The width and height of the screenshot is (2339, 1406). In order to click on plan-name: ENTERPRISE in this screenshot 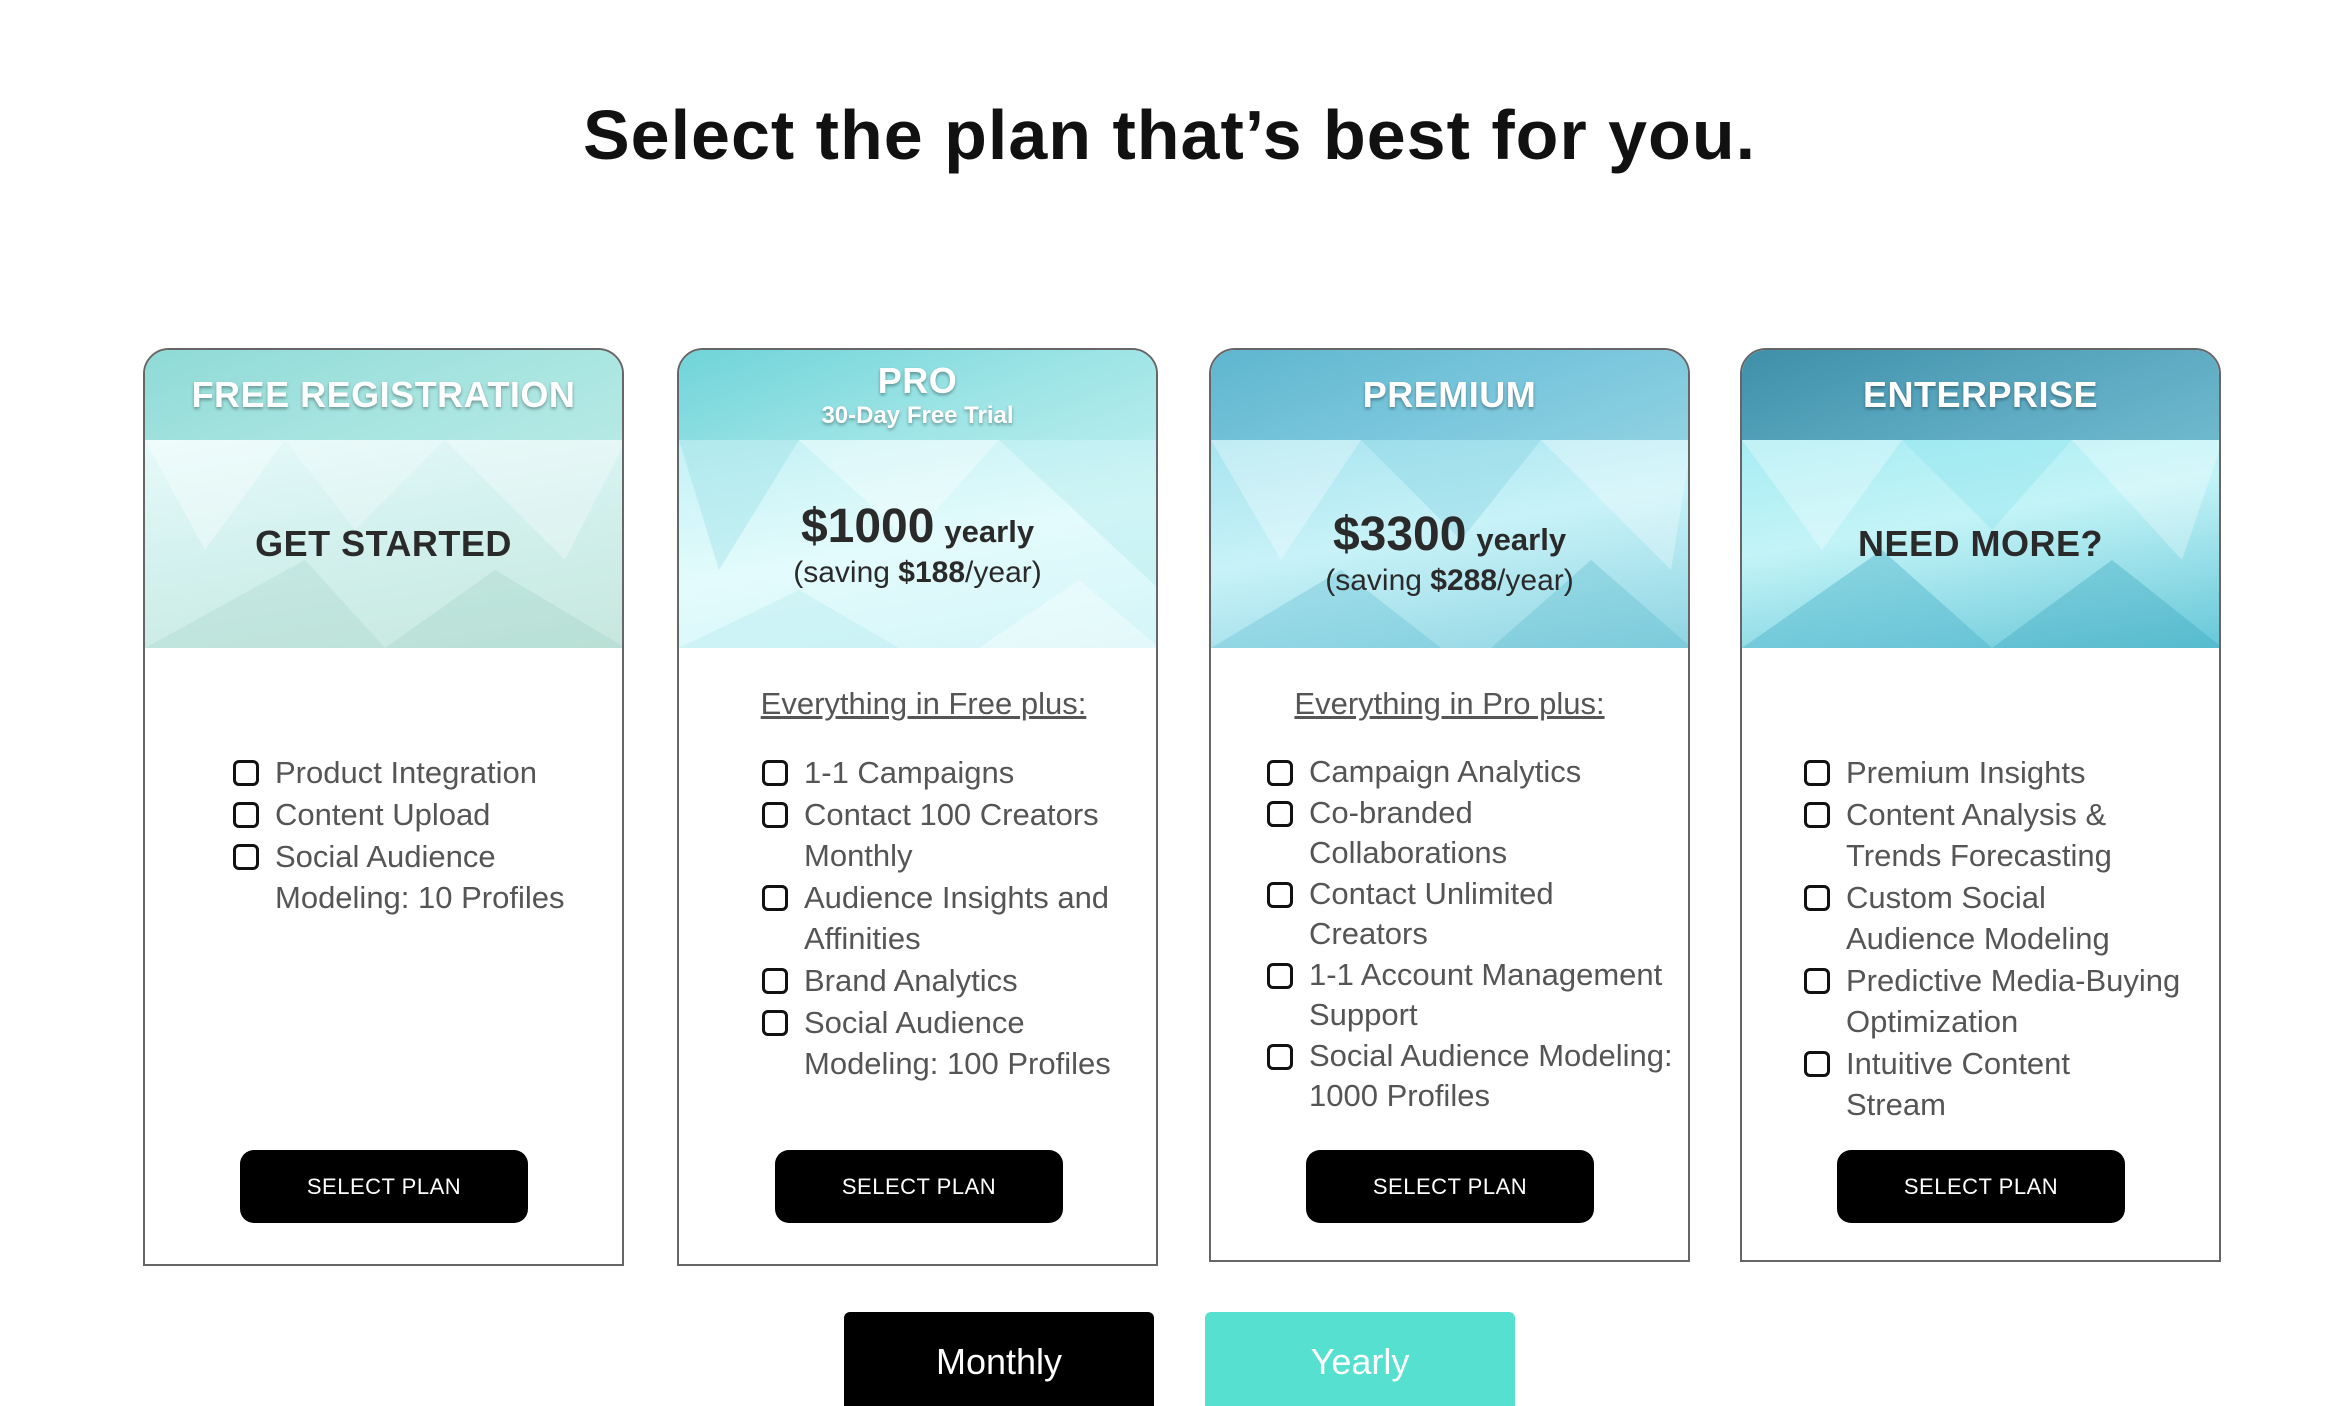, I will do `click(1980, 394)`.